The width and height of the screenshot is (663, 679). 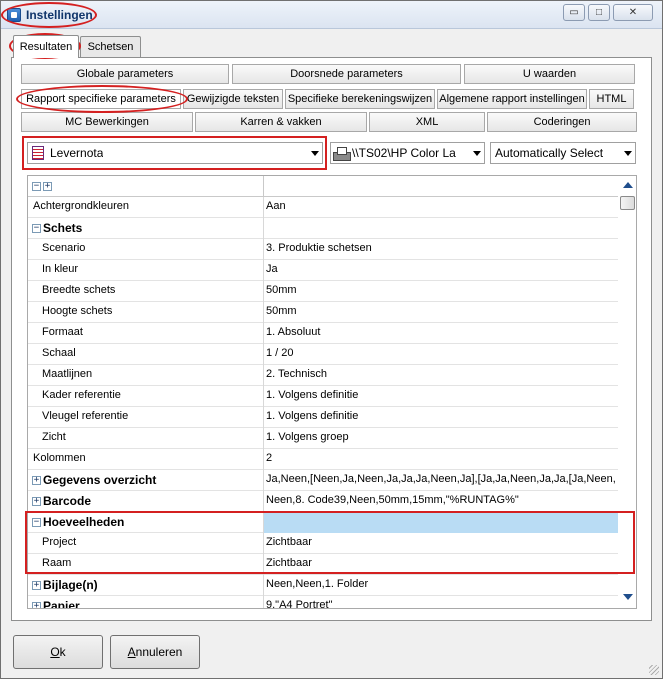 I want to click on tray-select: Automatically Select, so click(x=563, y=153).